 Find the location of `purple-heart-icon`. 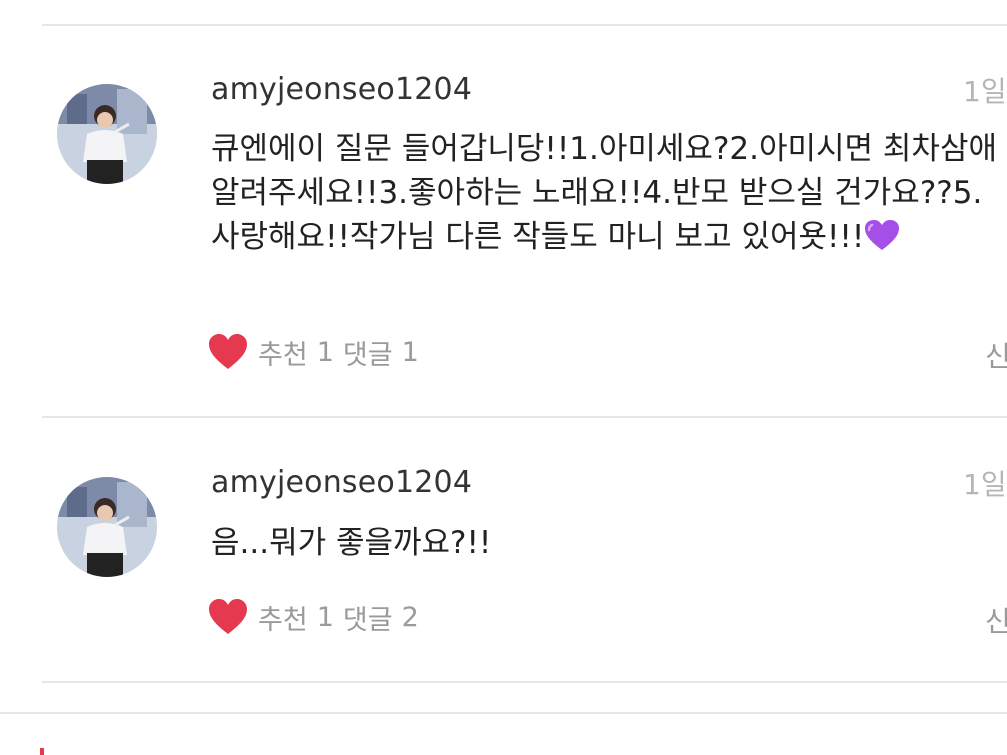

purple-heart-icon is located at coordinates (882, 235).